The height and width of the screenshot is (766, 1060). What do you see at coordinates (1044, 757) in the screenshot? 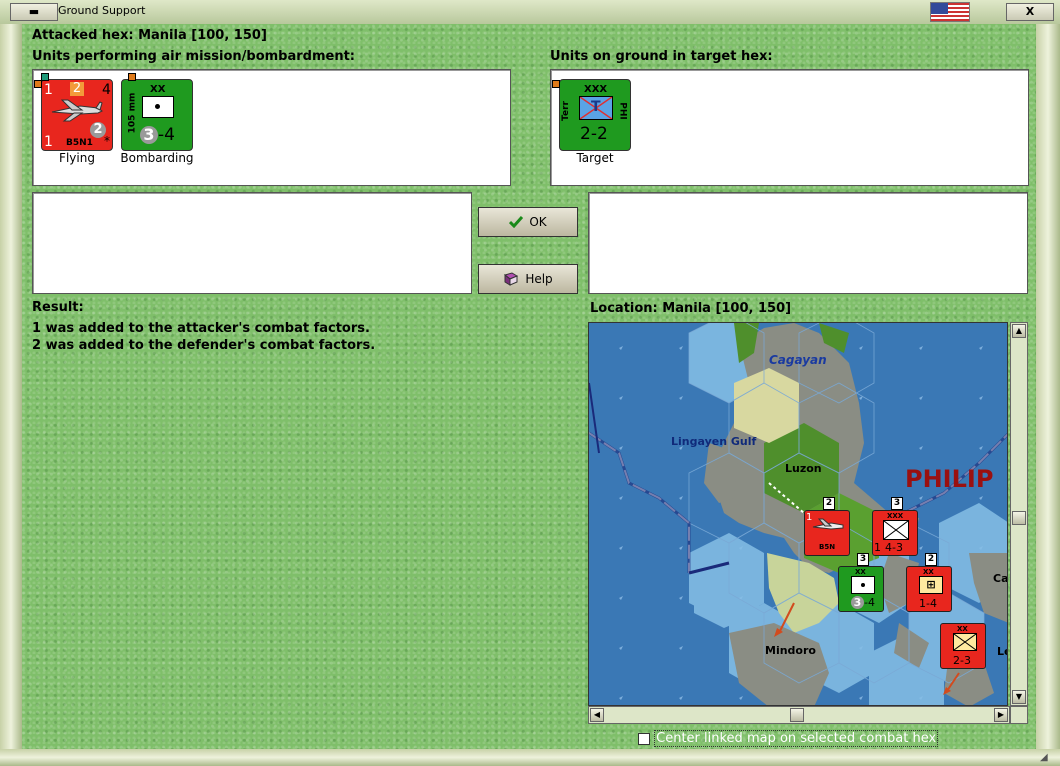
I see `resize-grip-icon: ◢` at bounding box center [1044, 757].